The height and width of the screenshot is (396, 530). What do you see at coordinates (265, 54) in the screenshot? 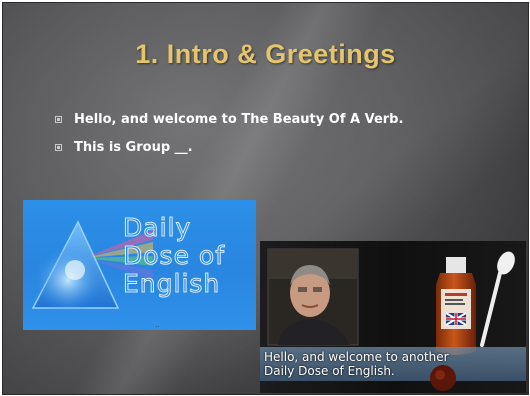
I see `slide-title: 1. Intro & Greetings` at bounding box center [265, 54].